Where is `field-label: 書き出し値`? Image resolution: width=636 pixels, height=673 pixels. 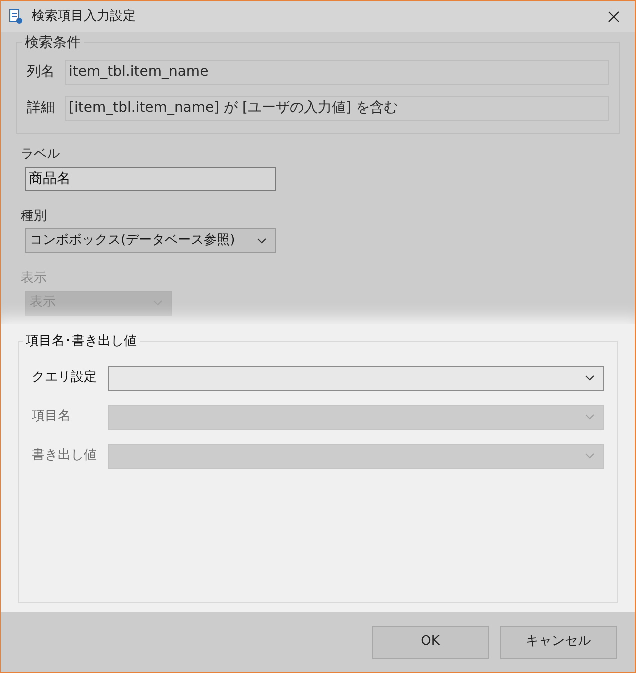 field-label: 書き出し値 is located at coordinates (65, 456).